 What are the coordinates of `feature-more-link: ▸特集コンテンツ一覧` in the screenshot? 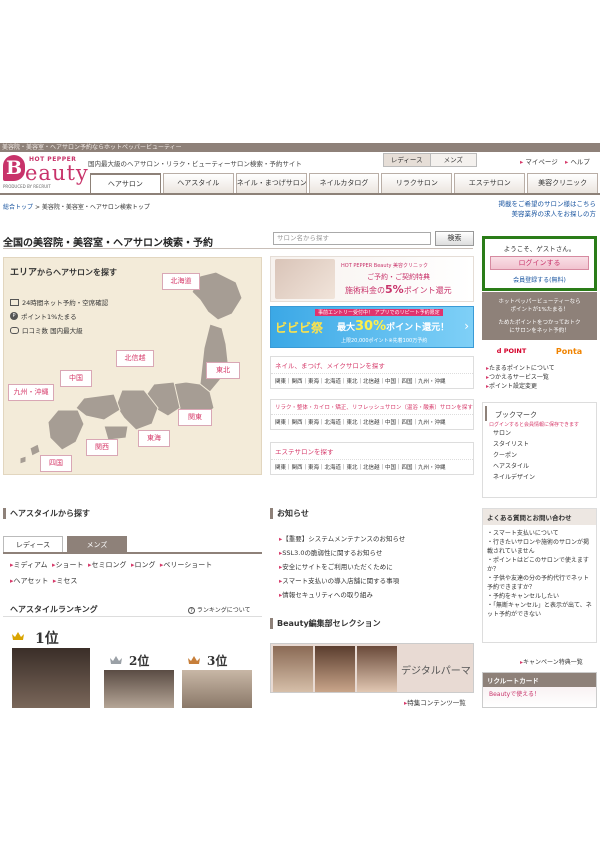 It's located at (435, 702).